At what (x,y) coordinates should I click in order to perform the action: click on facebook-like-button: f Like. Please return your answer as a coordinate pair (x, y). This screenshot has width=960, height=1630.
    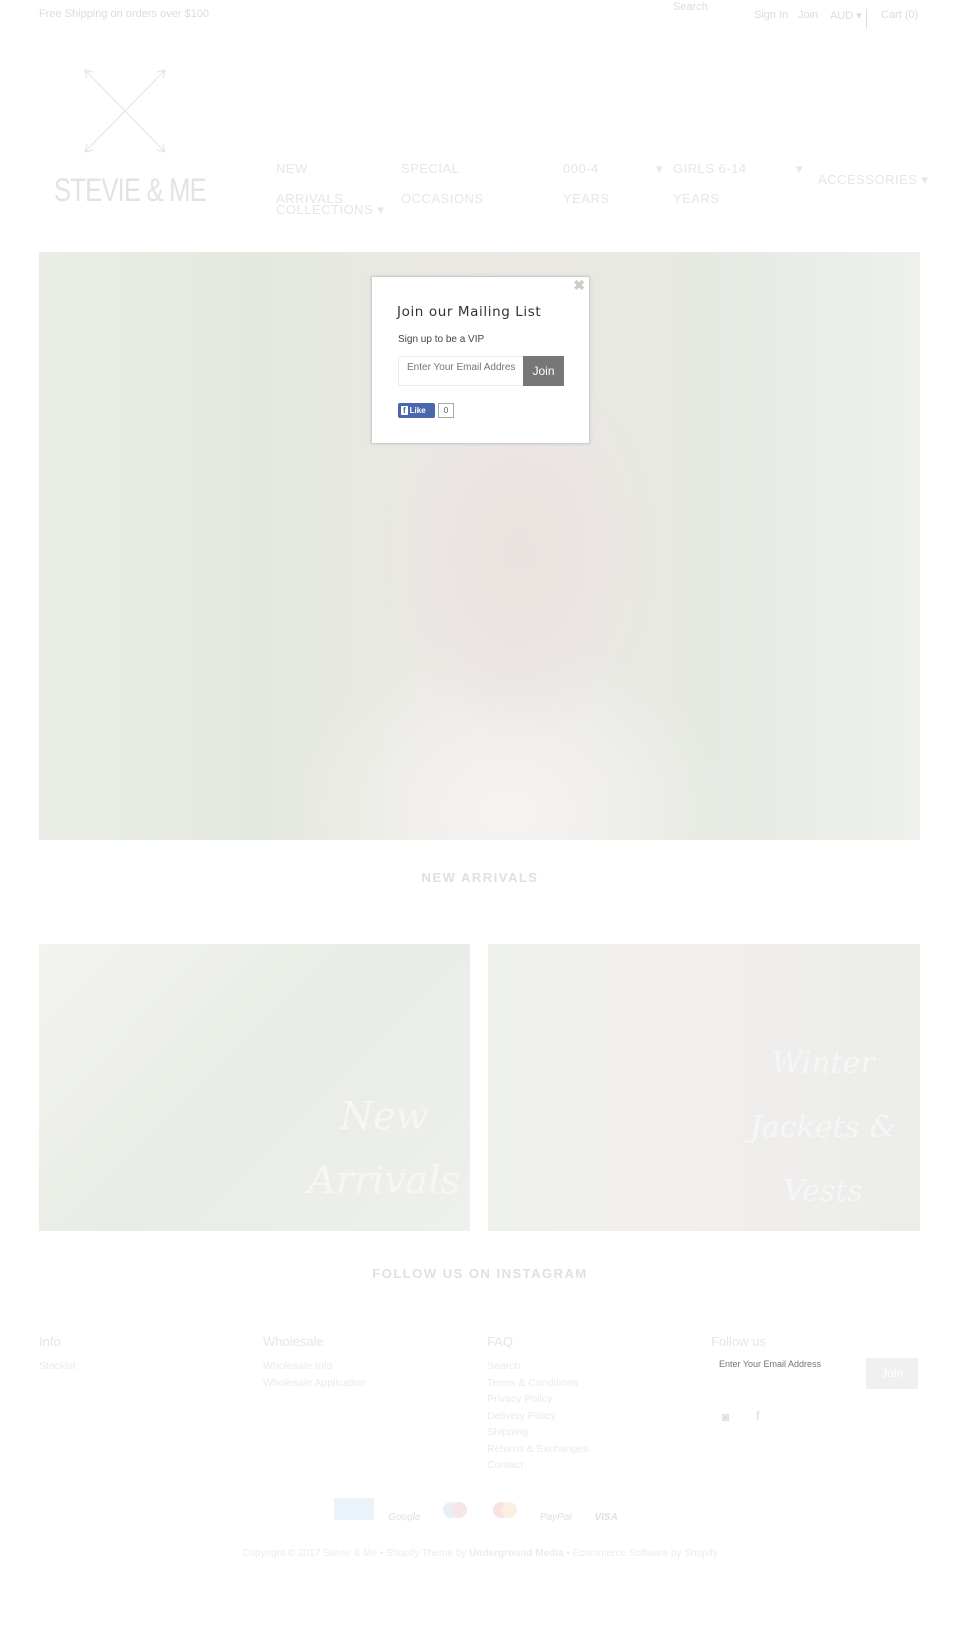
    Looking at the image, I should click on (416, 410).